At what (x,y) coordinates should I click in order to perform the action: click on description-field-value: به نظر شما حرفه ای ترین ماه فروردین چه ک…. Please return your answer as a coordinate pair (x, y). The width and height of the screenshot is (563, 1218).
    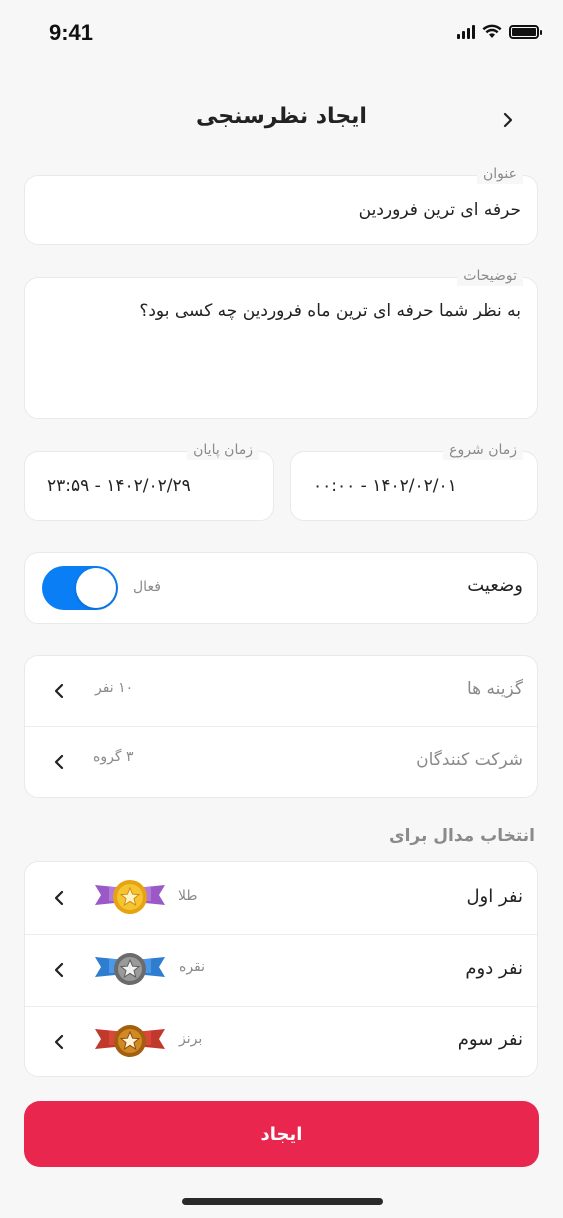
    Looking at the image, I should click on (330, 311).